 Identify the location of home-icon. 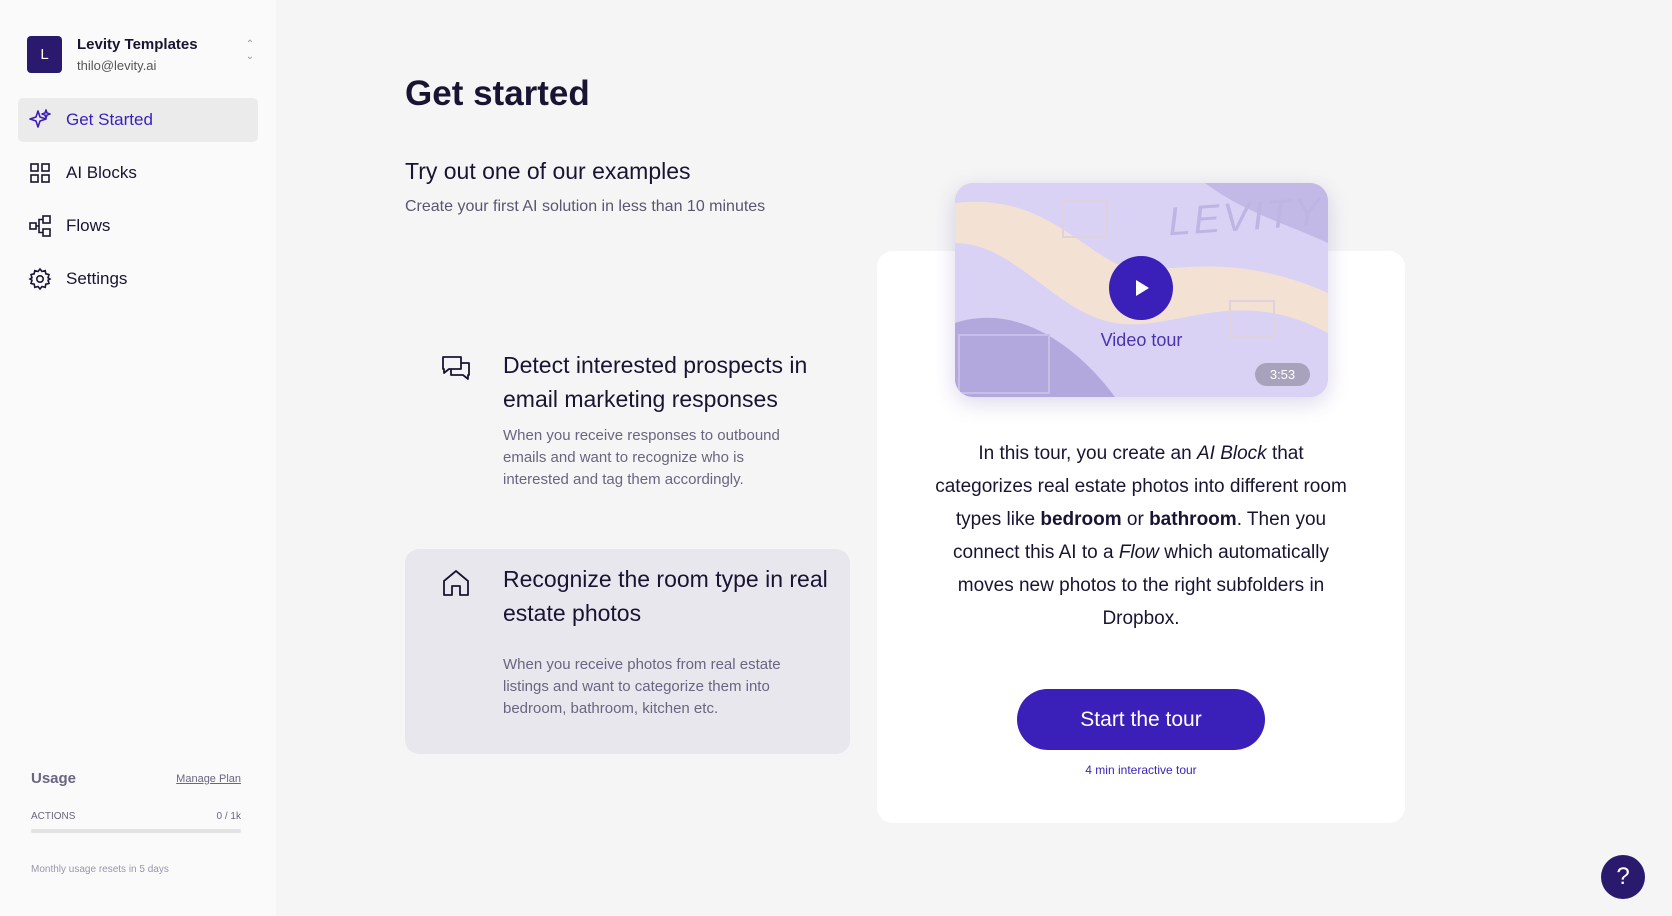
(456, 583).